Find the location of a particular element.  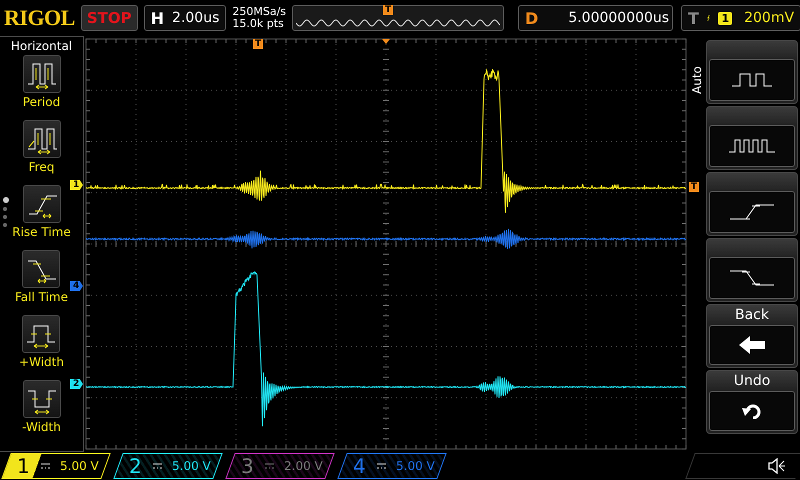

softkey-label: Back is located at coordinates (752, 315).